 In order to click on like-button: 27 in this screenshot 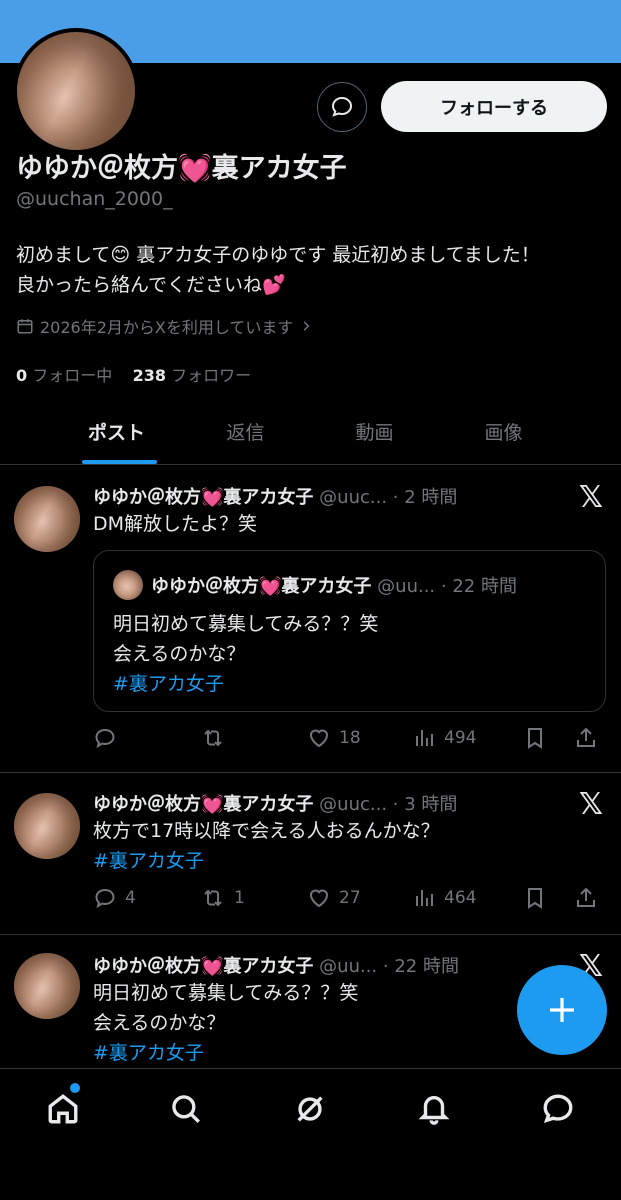, I will do `click(360, 898)`.